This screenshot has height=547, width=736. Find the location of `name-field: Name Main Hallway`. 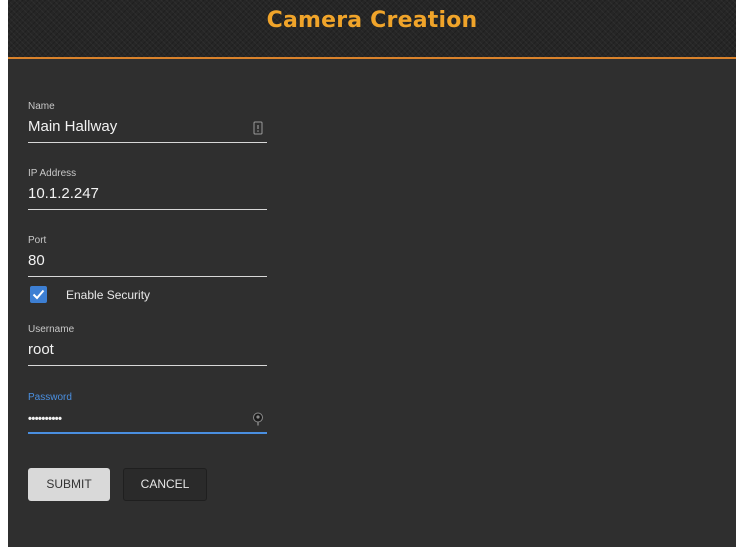

name-field: Name Main Hallway is located at coordinates (147, 124).